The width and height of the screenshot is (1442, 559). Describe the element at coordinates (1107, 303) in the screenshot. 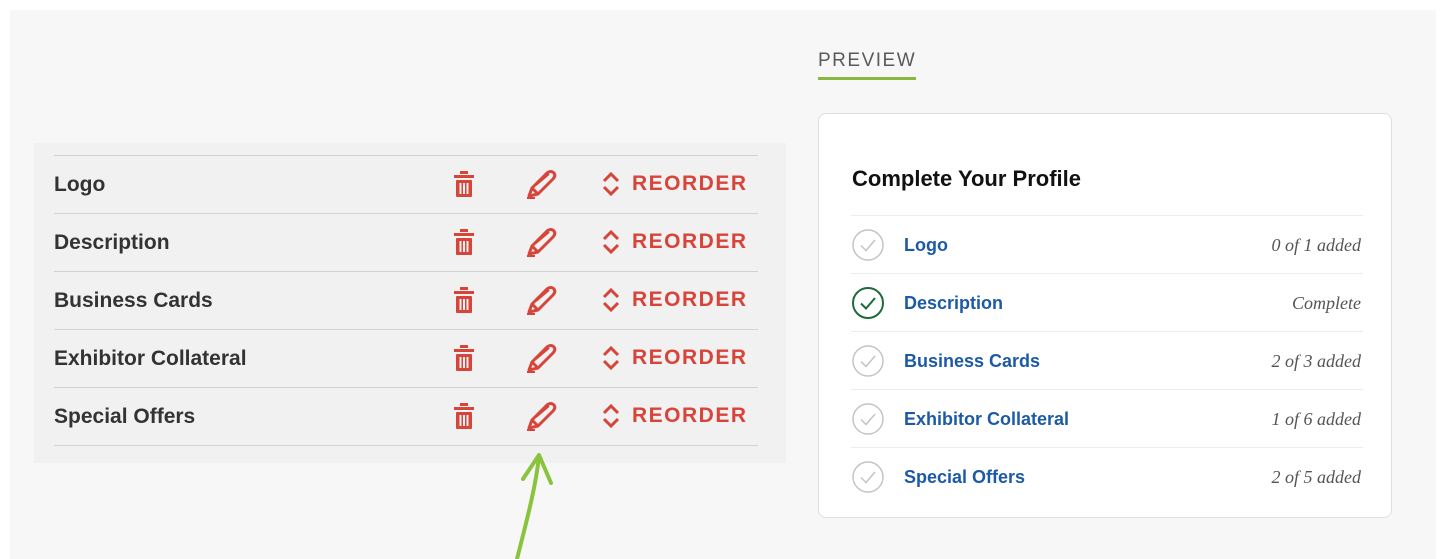

I see `checklist-item: Description Complete` at that location.